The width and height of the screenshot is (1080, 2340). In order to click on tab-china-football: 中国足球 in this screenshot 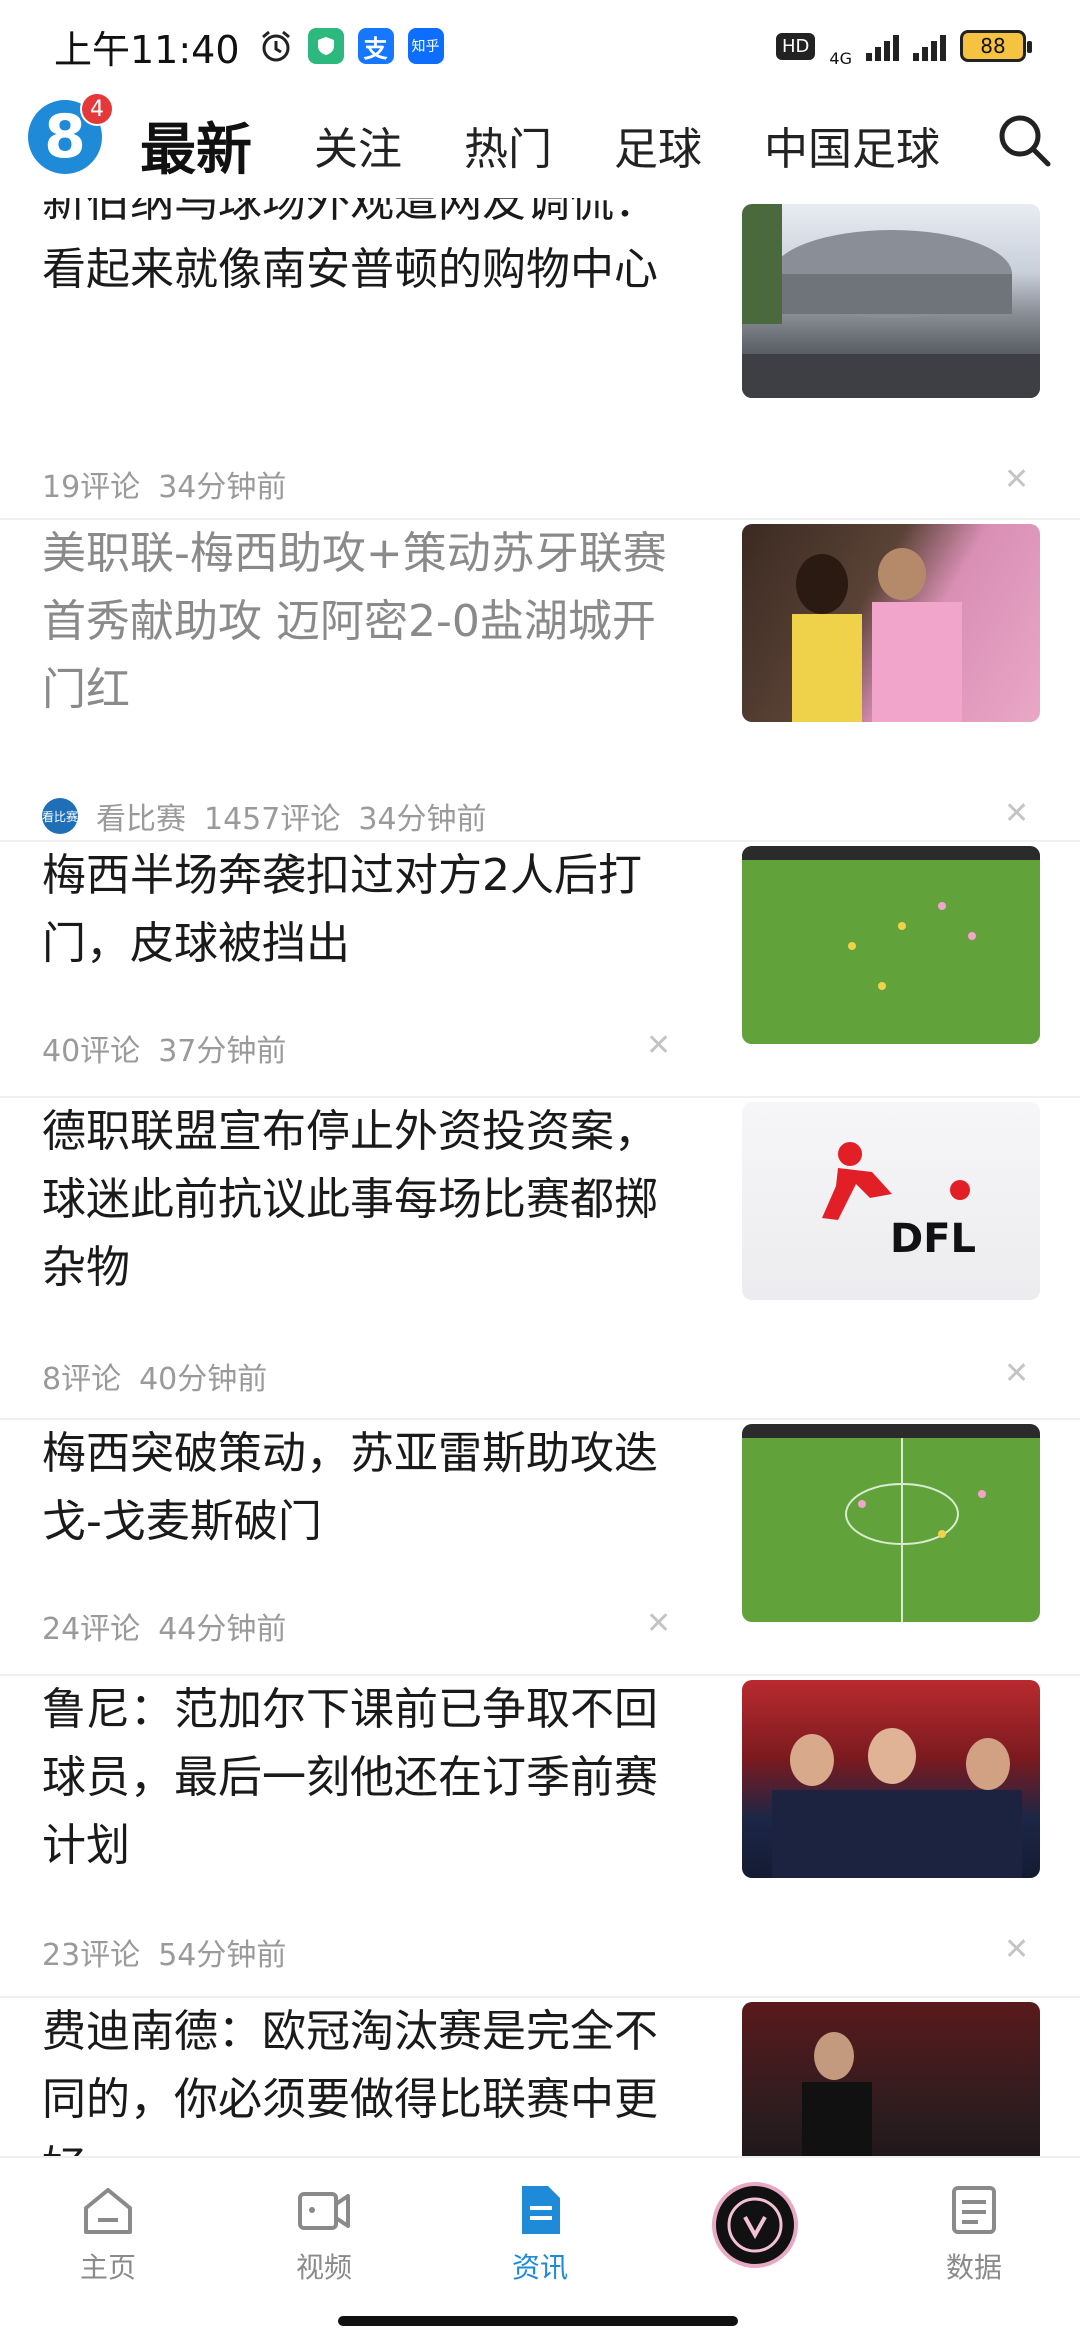, I will do `click(852, 145)`.